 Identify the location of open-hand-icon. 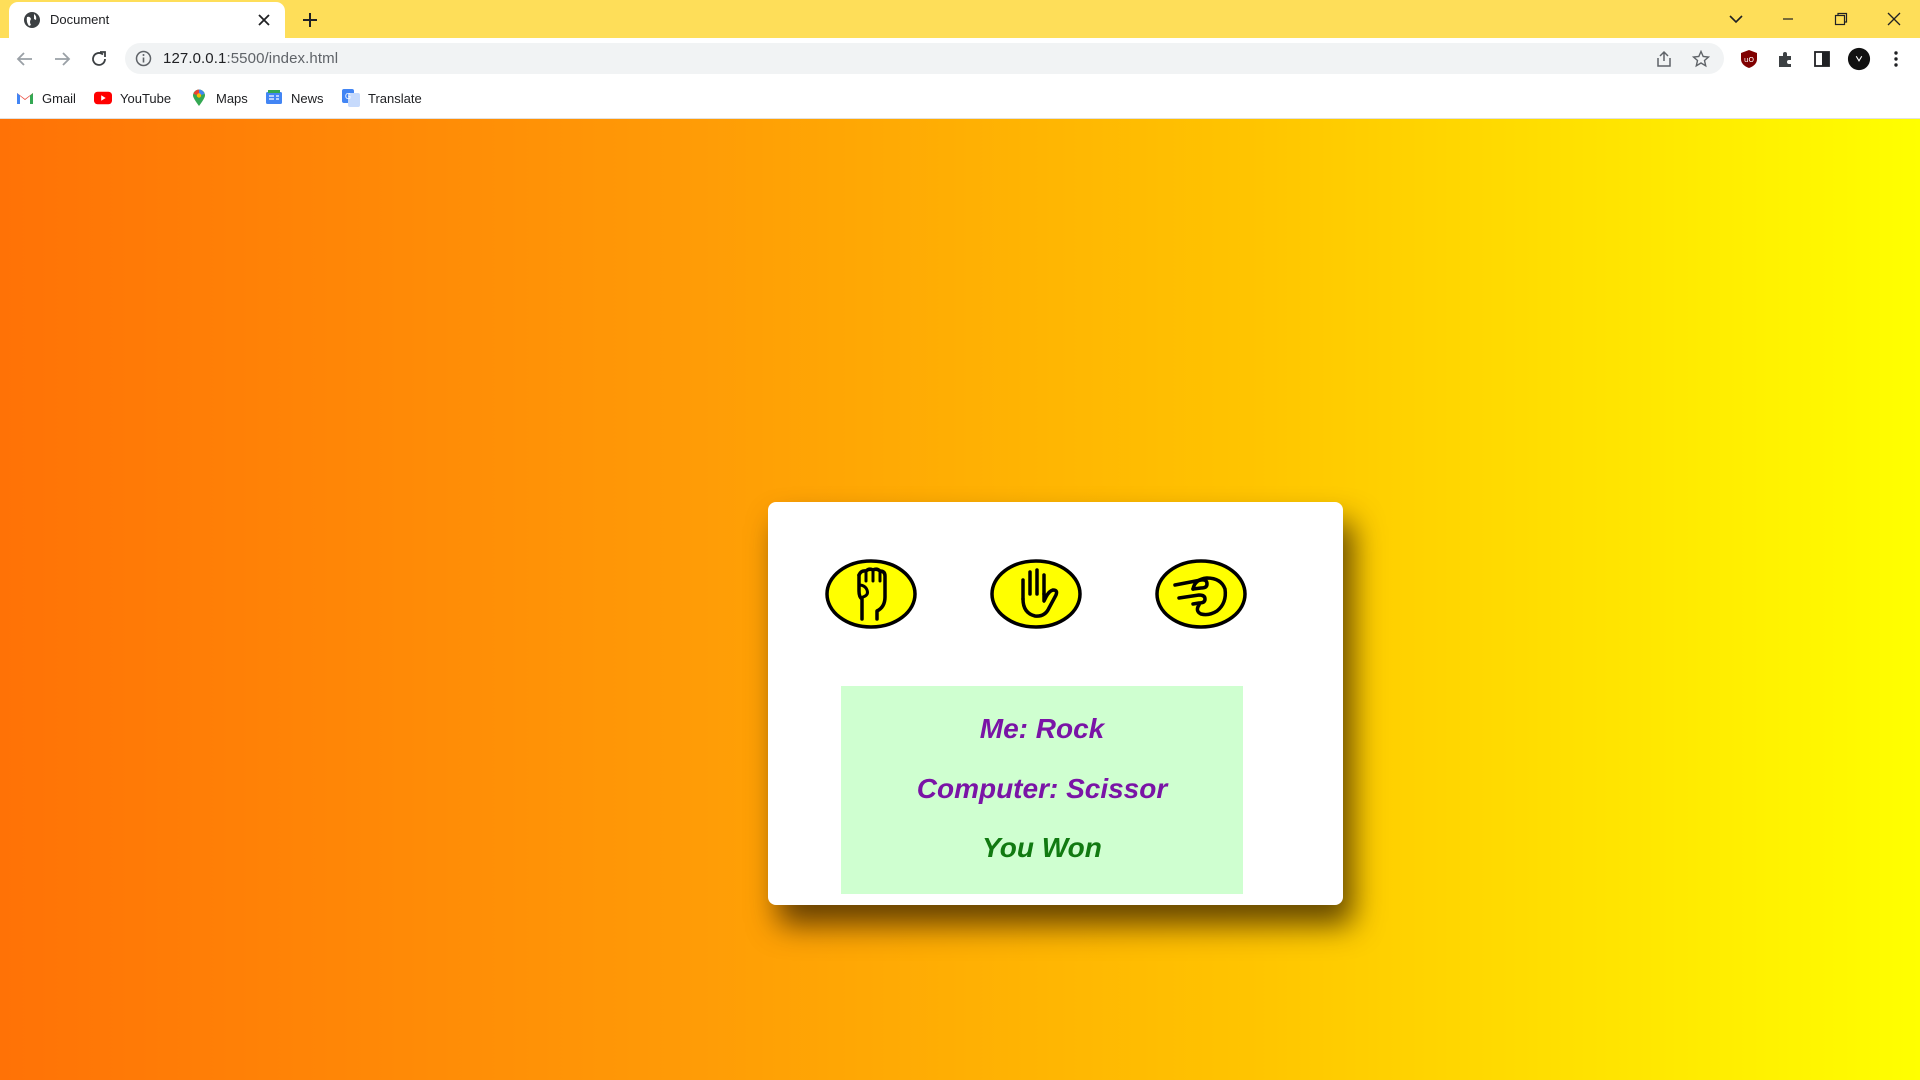
(1036, 596).